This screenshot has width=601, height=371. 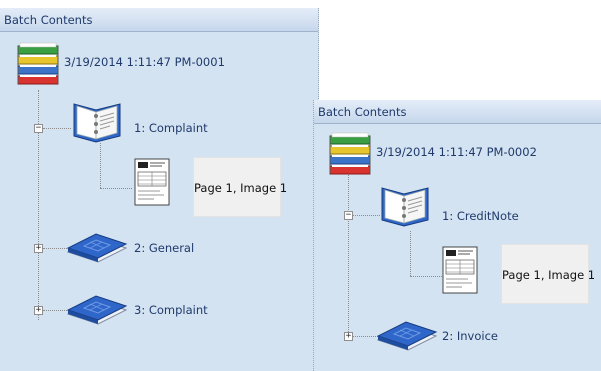 What do you see at coordinates (171, 128) in the screenshot?
I see `folder-label: 1: Complaint` at bounding box center [171, 128].